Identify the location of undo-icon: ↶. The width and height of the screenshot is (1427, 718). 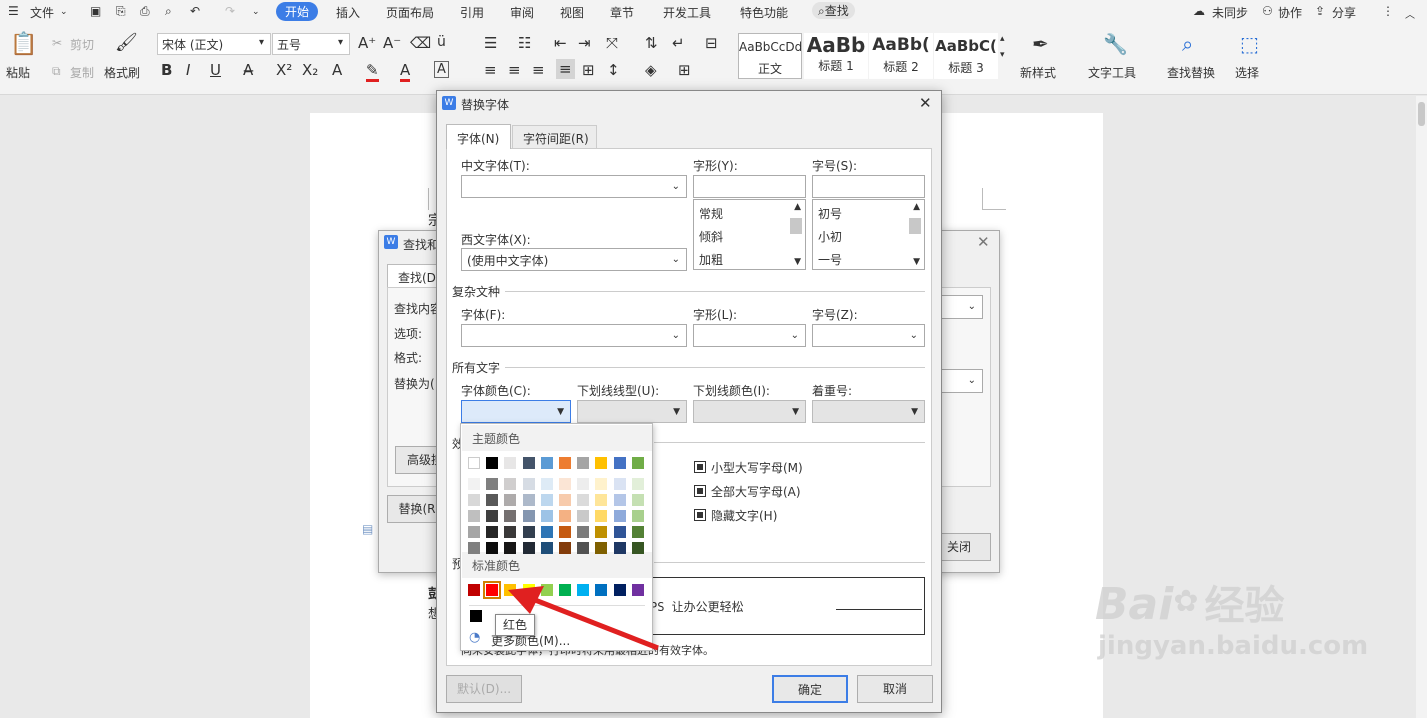
(195, 11).